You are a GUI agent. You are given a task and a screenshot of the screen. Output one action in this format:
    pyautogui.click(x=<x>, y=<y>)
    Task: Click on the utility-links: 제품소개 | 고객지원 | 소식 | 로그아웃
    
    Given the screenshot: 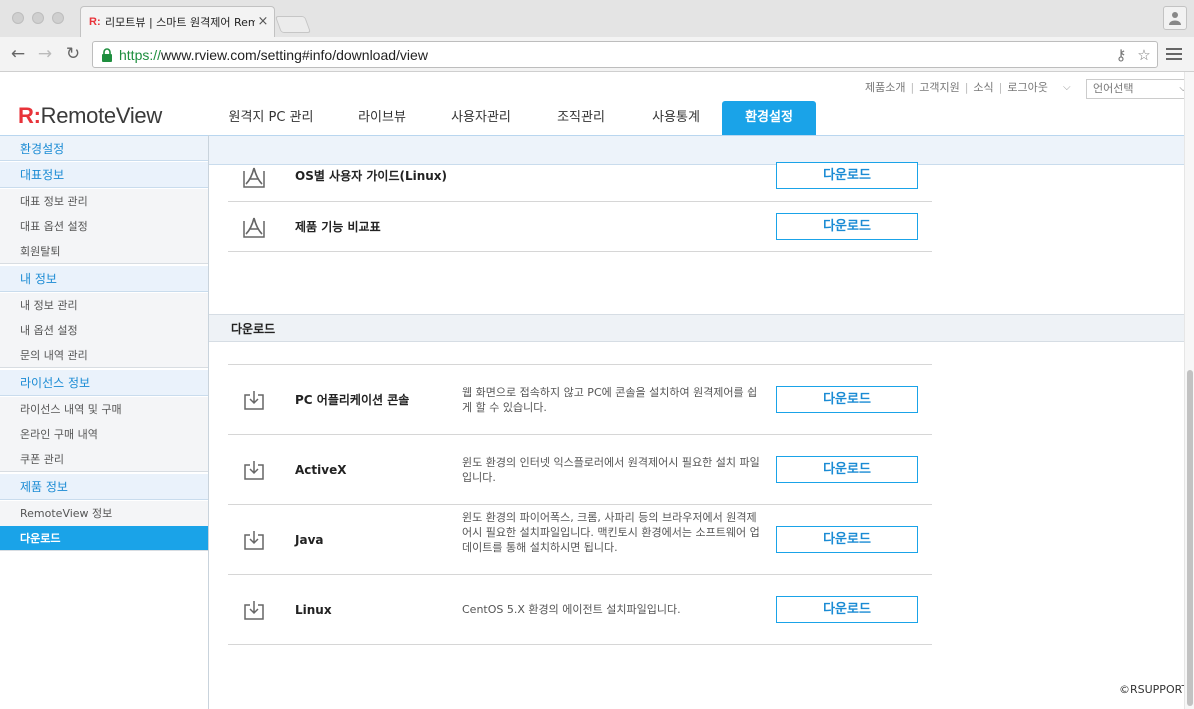 What is the action you would take?
    pyautogui.click(x=956, y=87)
    